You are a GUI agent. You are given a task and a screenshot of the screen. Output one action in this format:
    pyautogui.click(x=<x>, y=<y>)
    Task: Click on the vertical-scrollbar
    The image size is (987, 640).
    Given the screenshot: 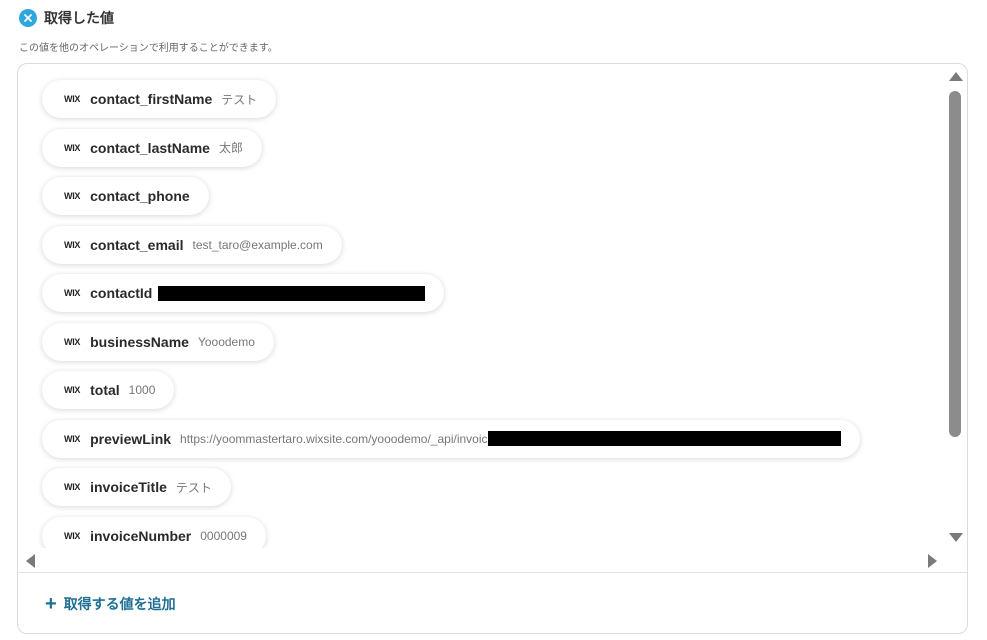 What is the action you would take?
    pyautogui.click(x=955, y=306)
    